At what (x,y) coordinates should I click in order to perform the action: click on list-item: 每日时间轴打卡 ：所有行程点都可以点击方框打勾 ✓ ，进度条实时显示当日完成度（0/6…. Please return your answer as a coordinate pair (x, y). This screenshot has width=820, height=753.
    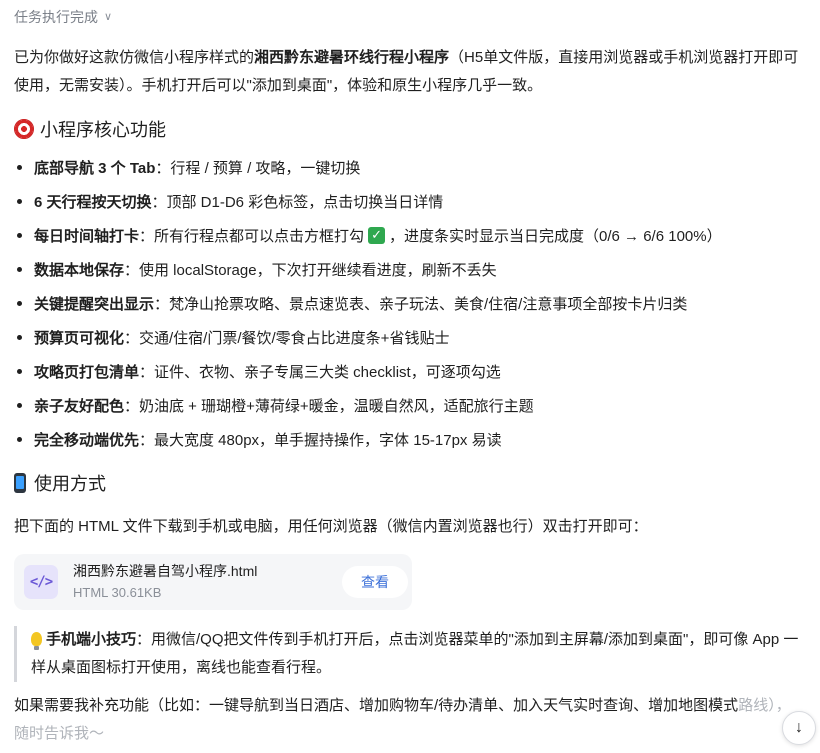
    Looking at the image, I should click on (414, 235).